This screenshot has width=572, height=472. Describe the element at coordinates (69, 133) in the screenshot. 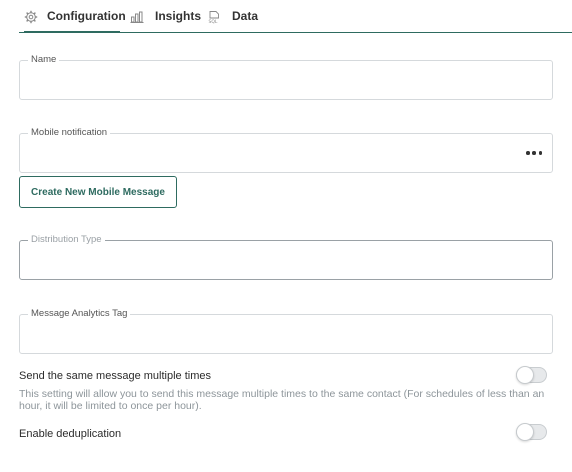

I see `mobile-notification-label: Mobile notification` at that location.